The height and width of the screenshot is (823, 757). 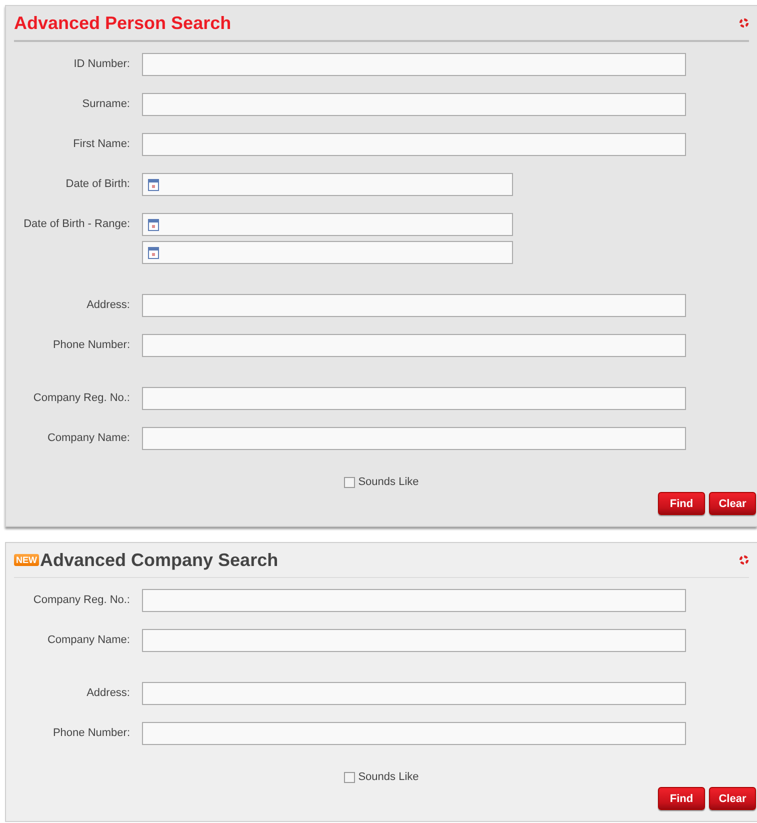 What do you see at coordinates (123, 23) in the screenshot?
I see `panel-title: Advanced Person Search` at bounding box center [123, 23].